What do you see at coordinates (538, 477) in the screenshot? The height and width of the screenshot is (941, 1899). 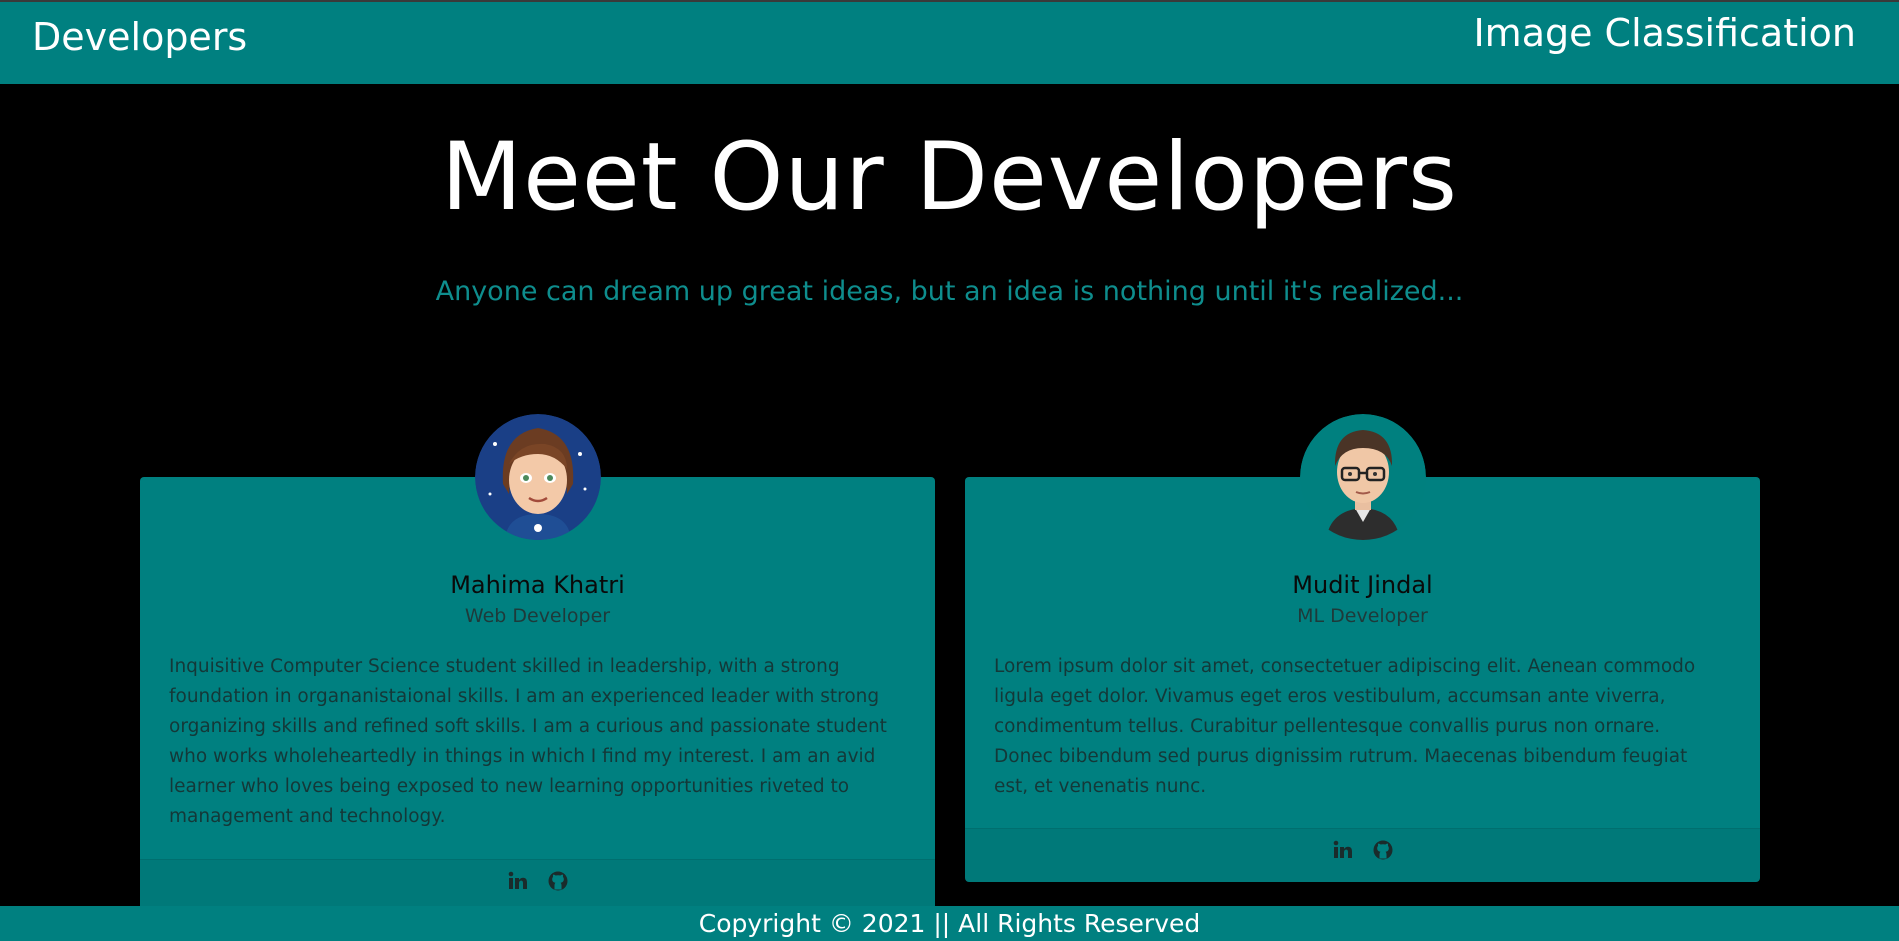 I see `female-avatar-icon` at bounding box center [538, 477].